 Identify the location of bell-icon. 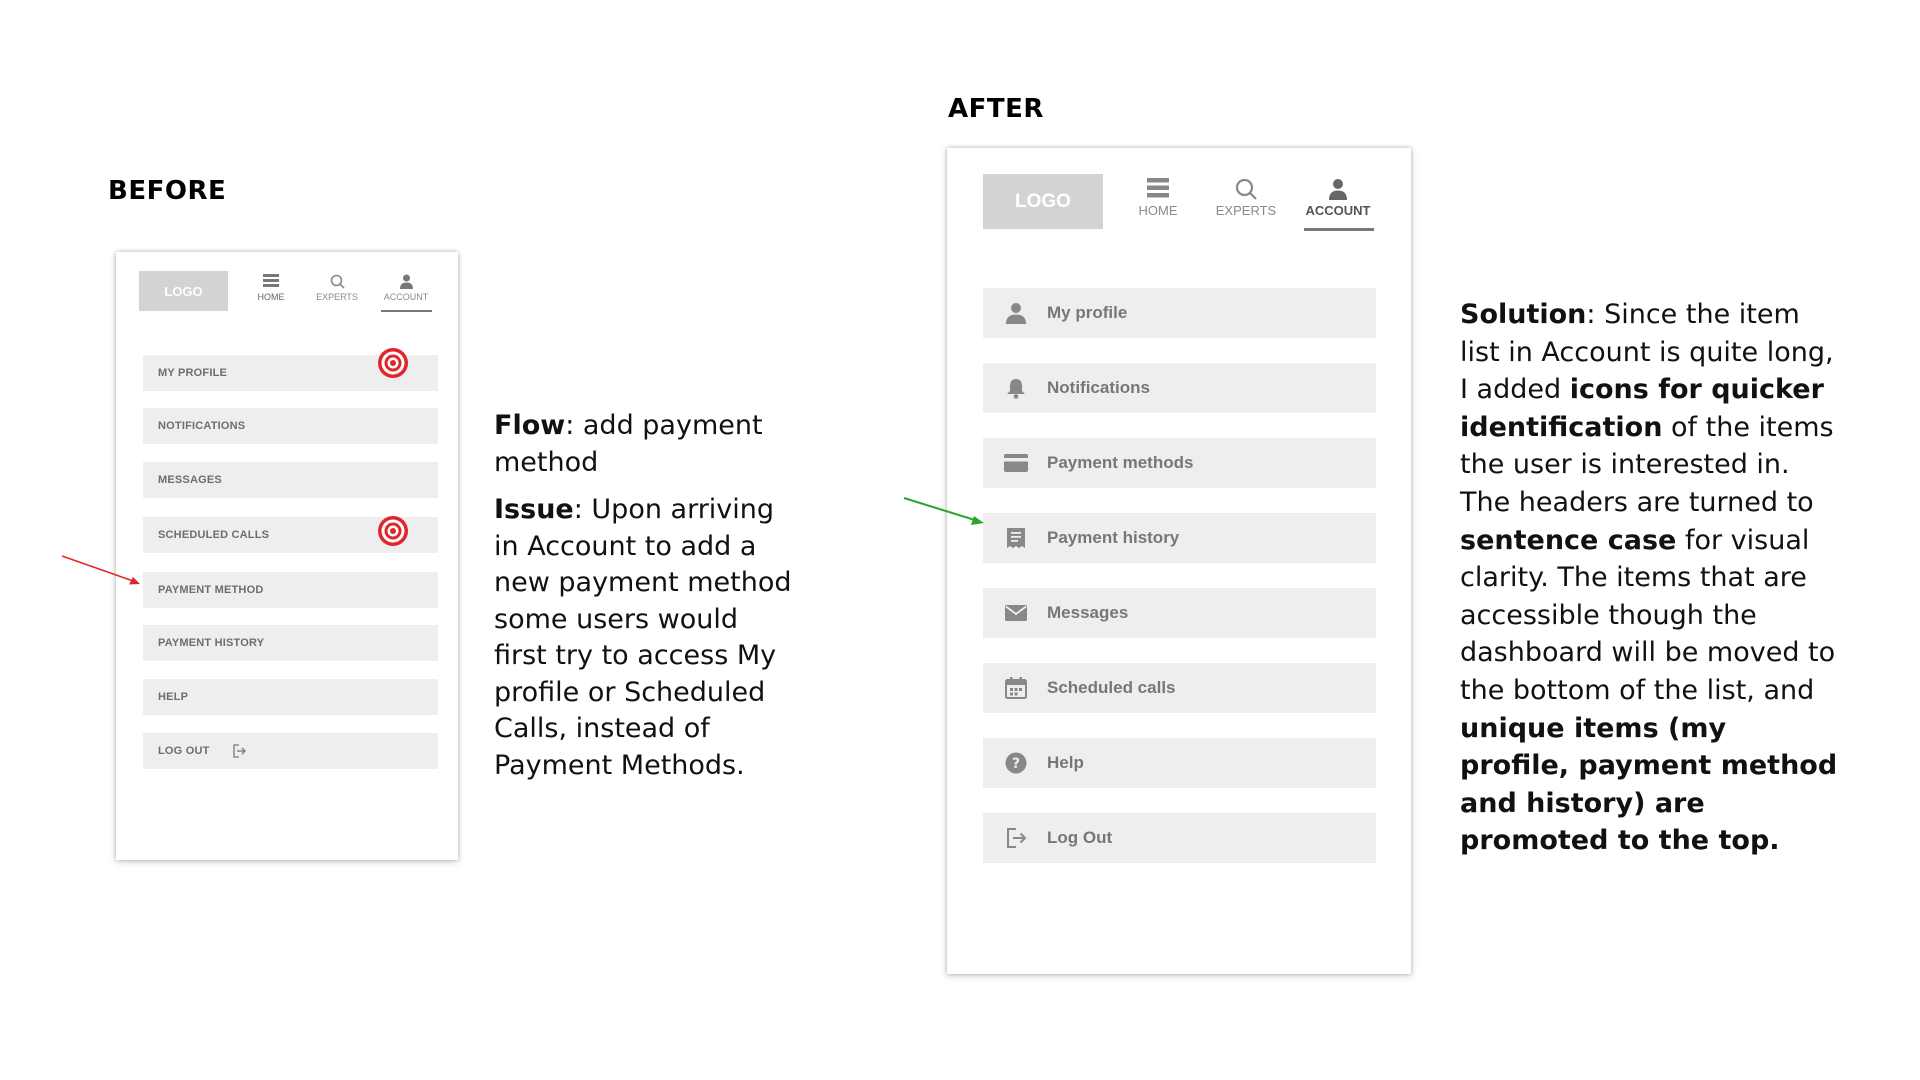
(1016, 388).